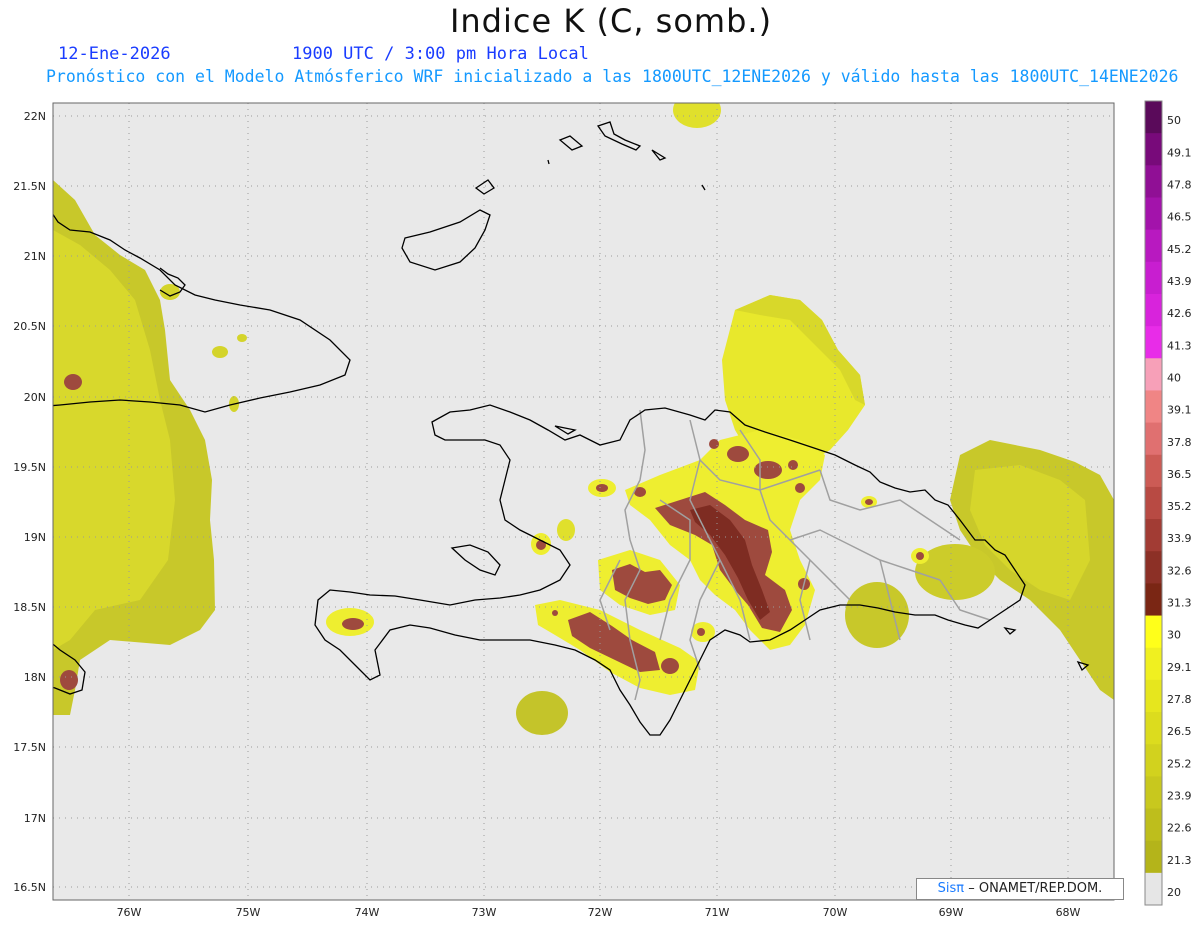 This screenshot has width=1200, height=927. What do you see at coordinates (114, 54) in the screenshot?
I see `forecast-date: 12-Ene-2026` at bounding box center [114, 54].